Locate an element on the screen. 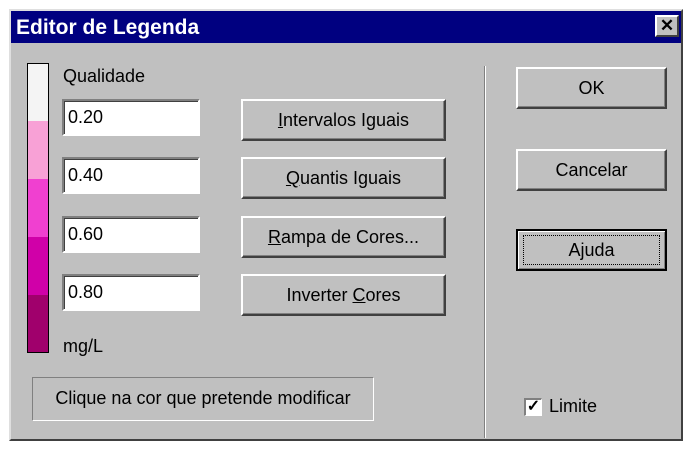 Image resolution: width=691 pixels, height=450 pixels. break-value-field-4: 0.80 is located at coordinates (131, 292).